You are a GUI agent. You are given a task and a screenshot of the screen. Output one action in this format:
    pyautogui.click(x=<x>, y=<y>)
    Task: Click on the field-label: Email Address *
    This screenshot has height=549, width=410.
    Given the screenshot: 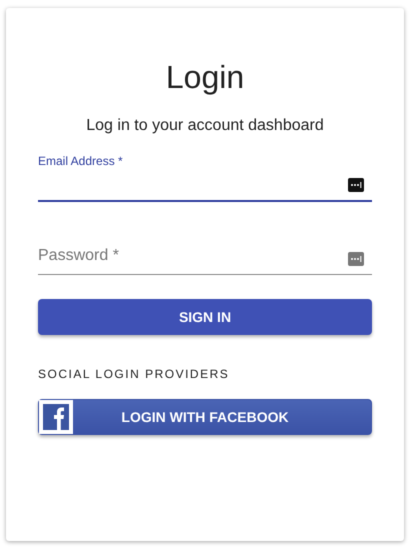 What is the action you would take?
    pyautogui.click(x=80, y=161)
    